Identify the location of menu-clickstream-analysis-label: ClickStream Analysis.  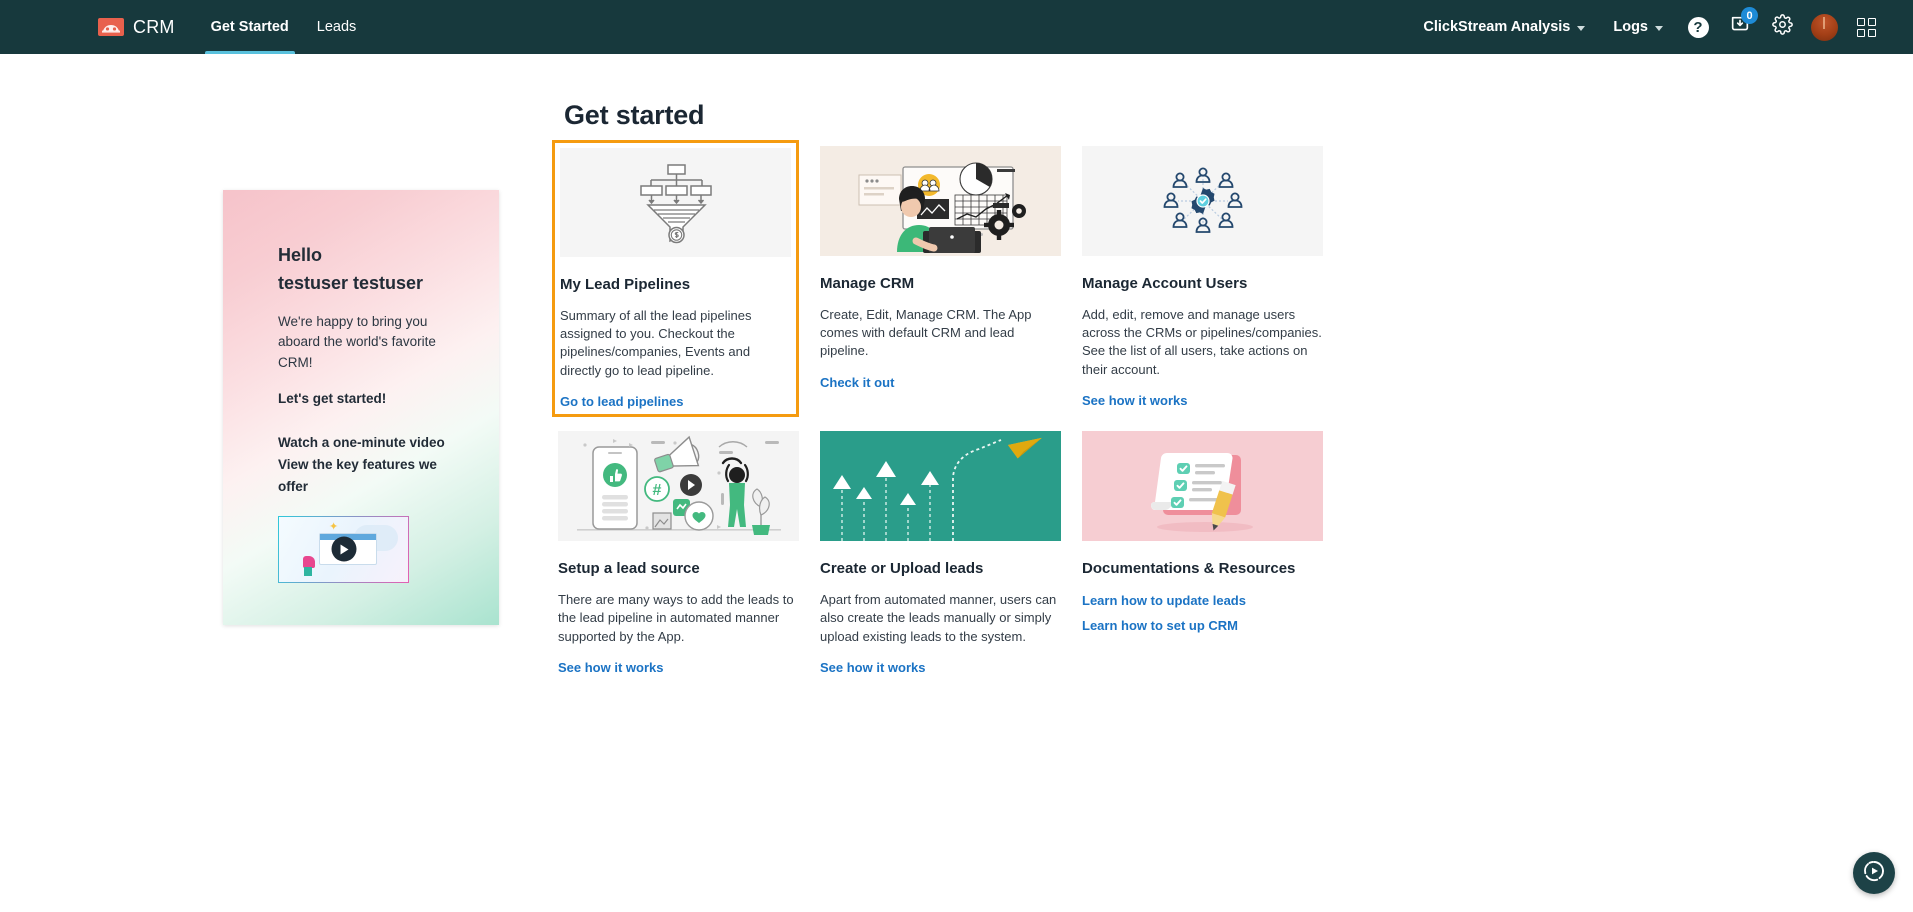
(1497, 27).